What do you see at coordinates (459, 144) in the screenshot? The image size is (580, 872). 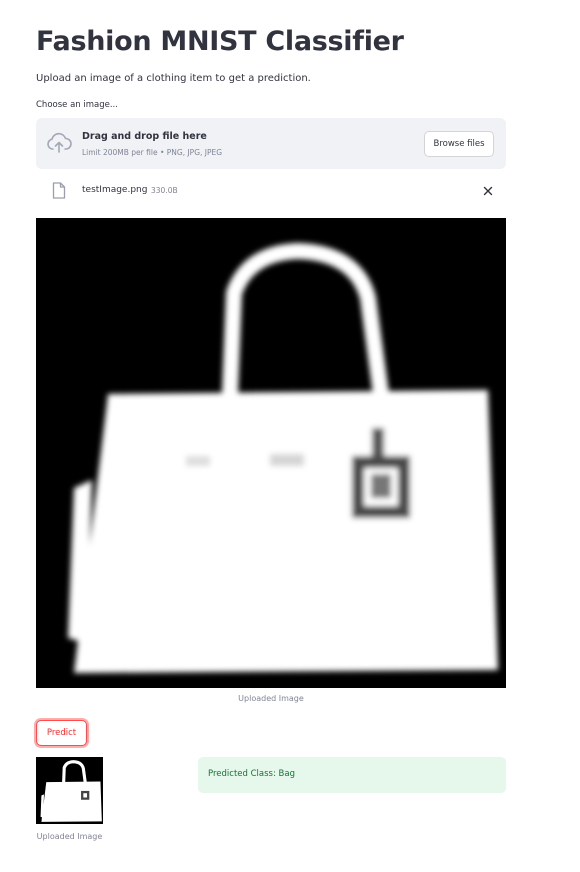 I see `browse-files-button: Browse files` at bounding box center [459, 144].